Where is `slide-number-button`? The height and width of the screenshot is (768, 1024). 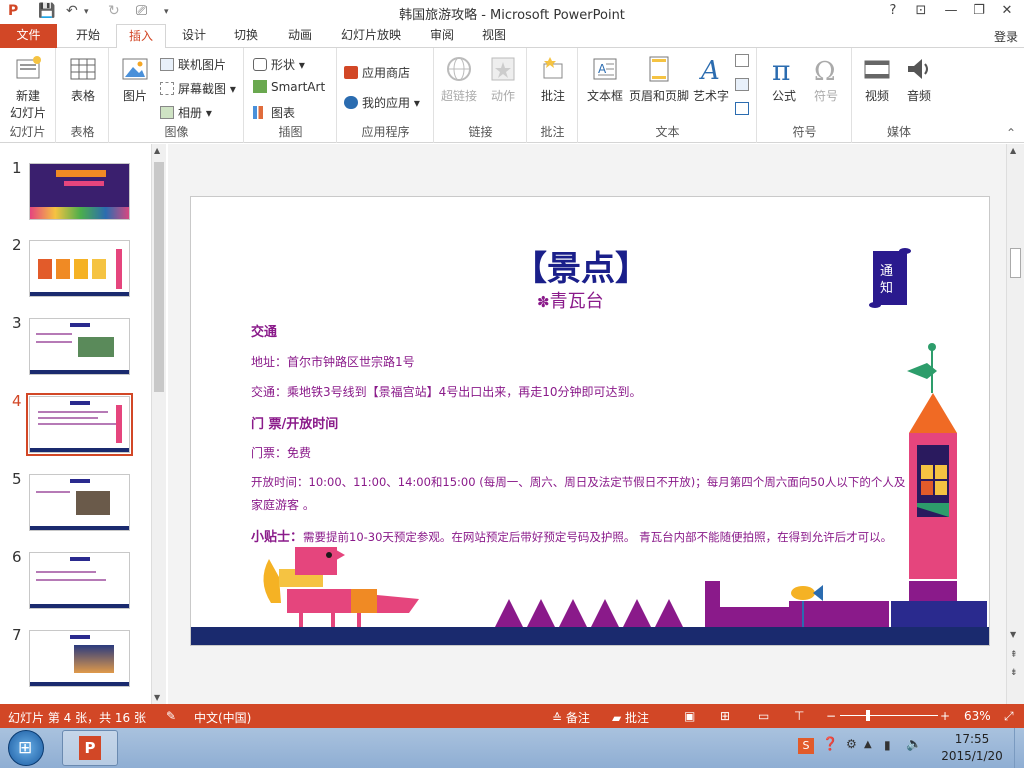
slide-number-button is located at coordinates (744, 85).